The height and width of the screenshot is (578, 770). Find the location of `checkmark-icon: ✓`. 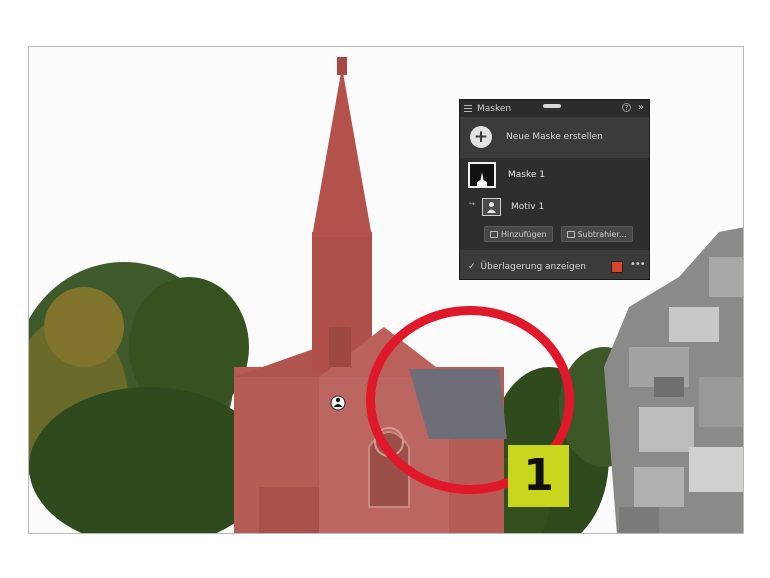

checkmark-icon: ✓ is located at coordinates (472, 267).